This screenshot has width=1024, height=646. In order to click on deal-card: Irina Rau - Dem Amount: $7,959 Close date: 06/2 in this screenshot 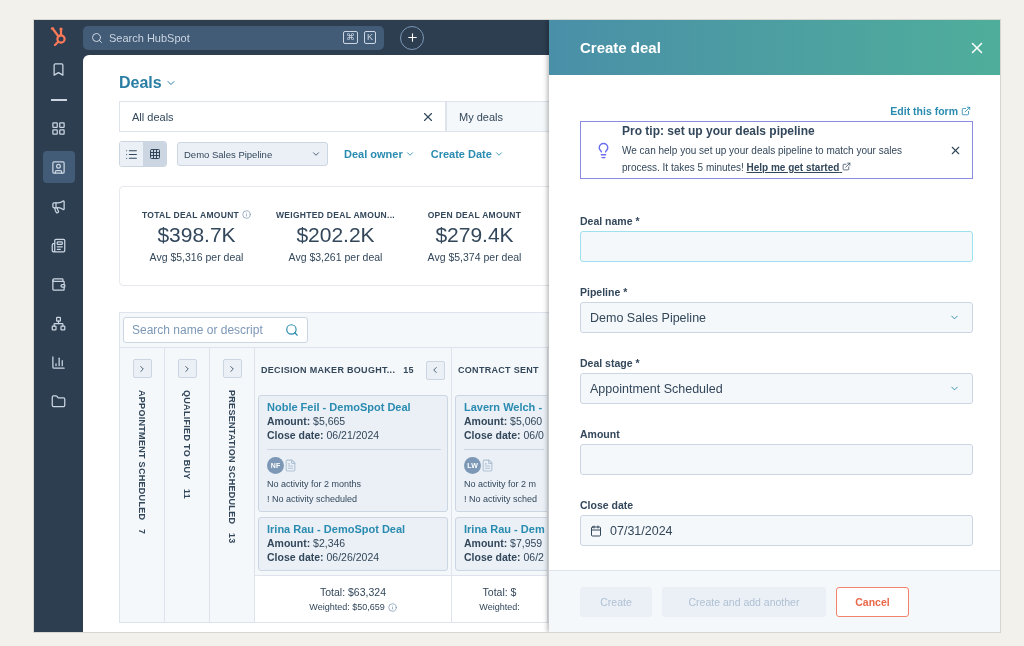, I will do `click(501, 544)`.